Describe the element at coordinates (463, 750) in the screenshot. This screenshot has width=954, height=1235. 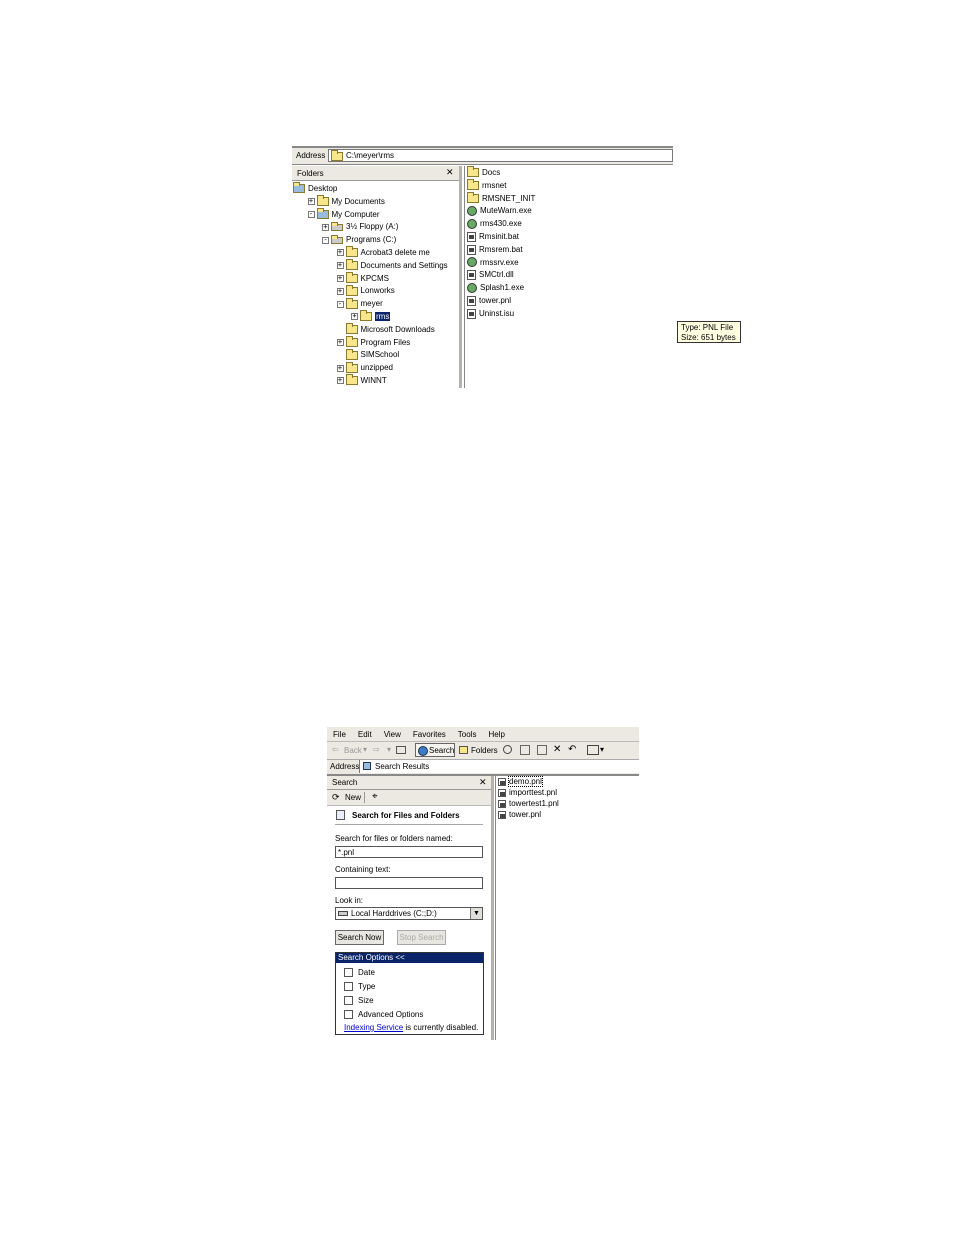
I see `folders-icon` at that location.